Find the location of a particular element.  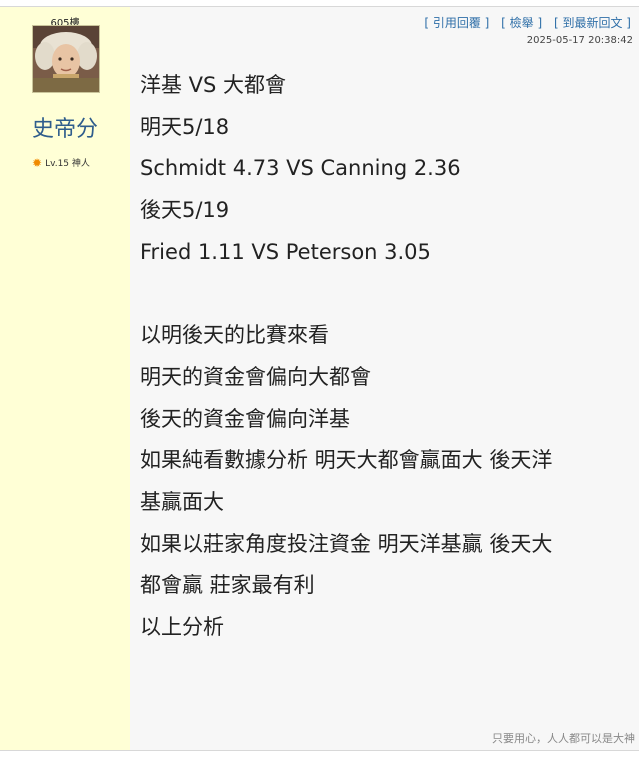

signature: 只要用心，人人都可以是大神 is located at coordinates (563, 738).